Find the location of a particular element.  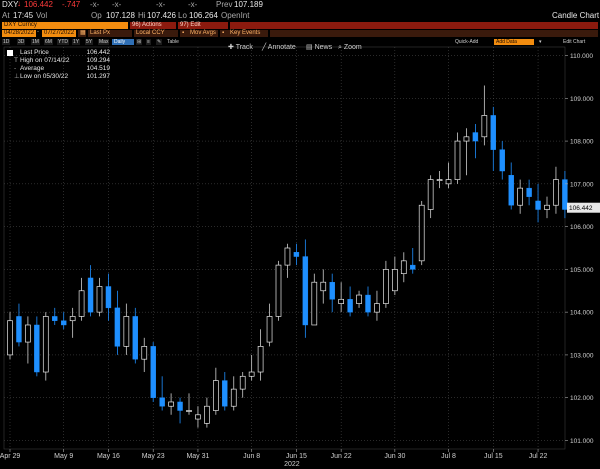

x-tick-label: Jun 22 is located at coordinates (341, 456).